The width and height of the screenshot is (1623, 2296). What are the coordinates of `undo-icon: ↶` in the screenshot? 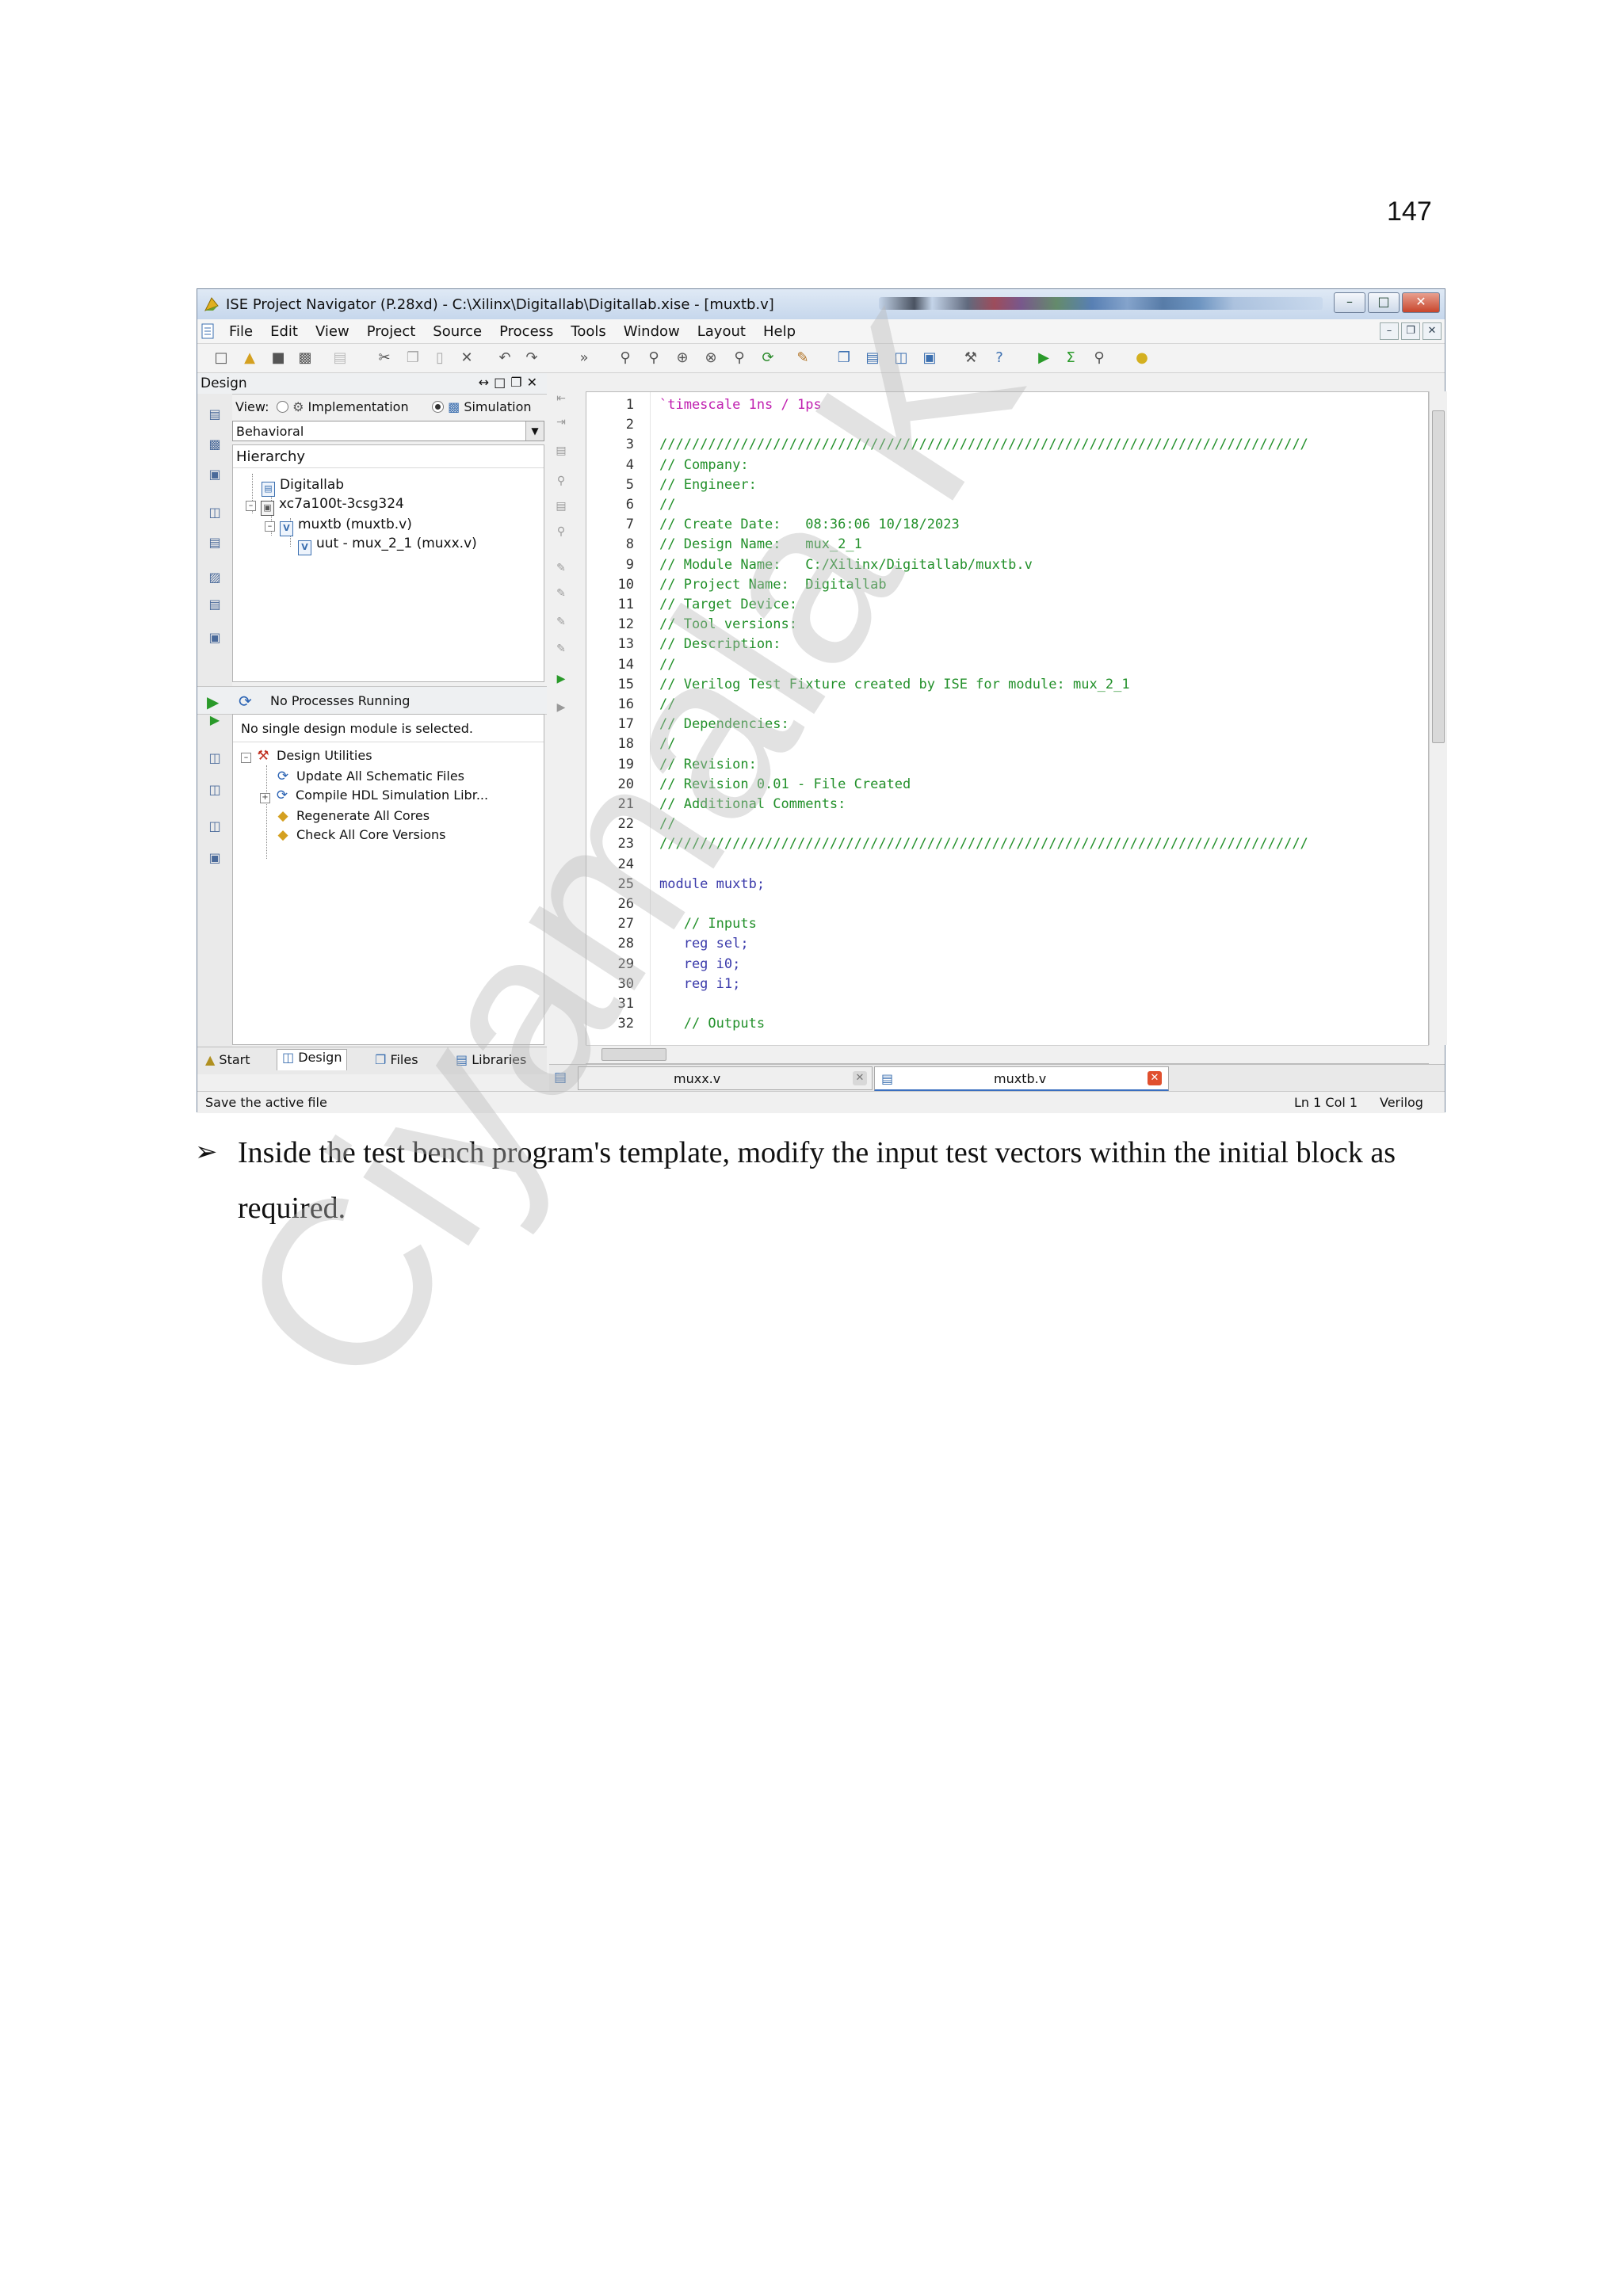 It's located at (505, 358).